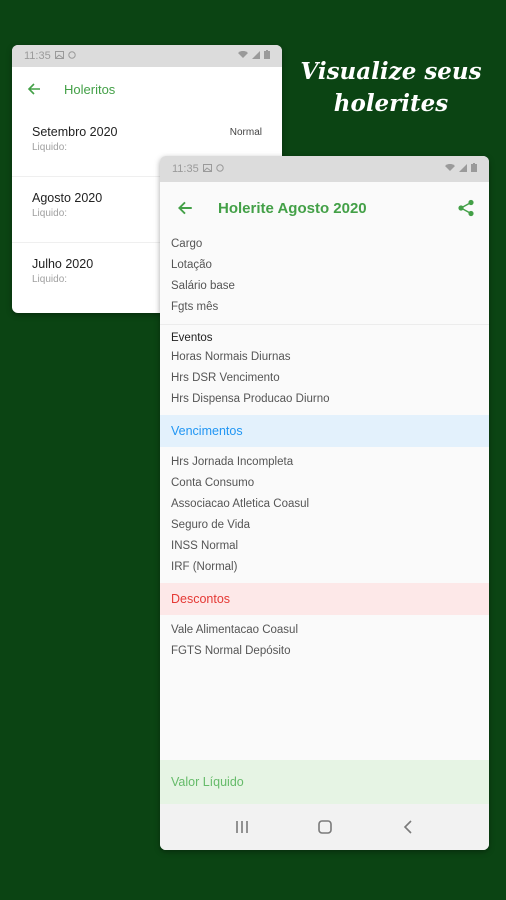  I want to click on page-title: Holeritos, so click(90, 89).